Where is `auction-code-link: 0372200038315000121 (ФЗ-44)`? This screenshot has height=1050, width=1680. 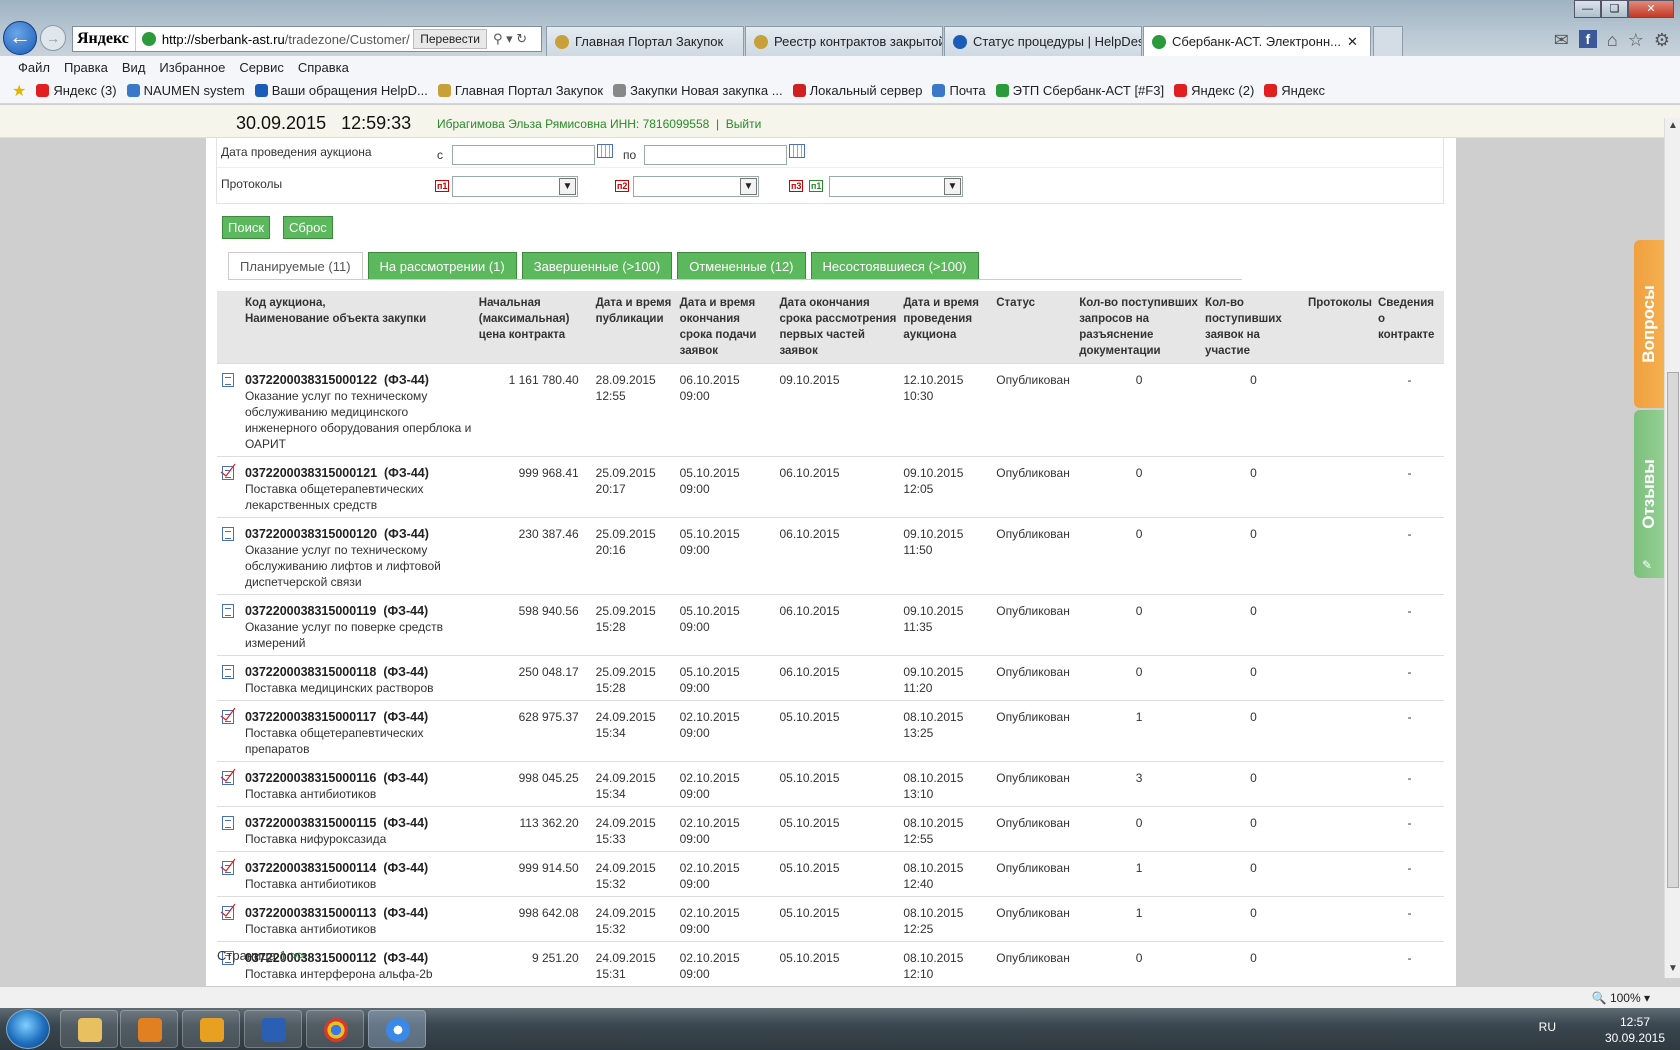 auction-code-link: 0372200038315000121 (ФЗ-44) is located at coordinates (337, 473).